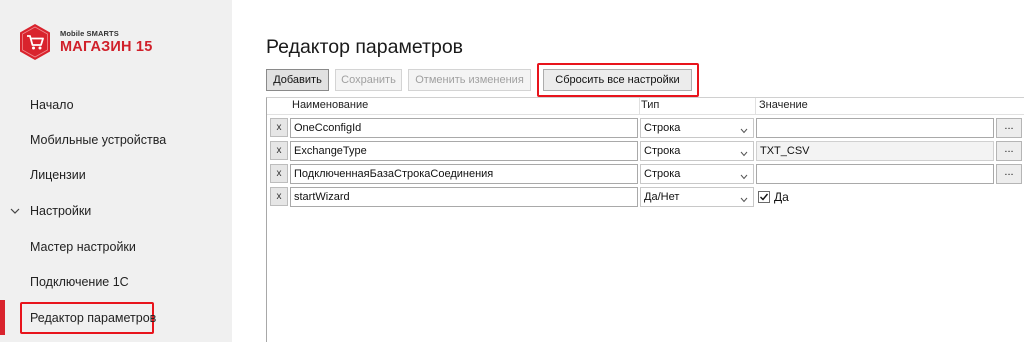 The image size is (1024, 342). Describe the element at coordinates (617, 80) in the screenshot. I see `reset-all-settings-button: Сбросить все настройки` at that location.